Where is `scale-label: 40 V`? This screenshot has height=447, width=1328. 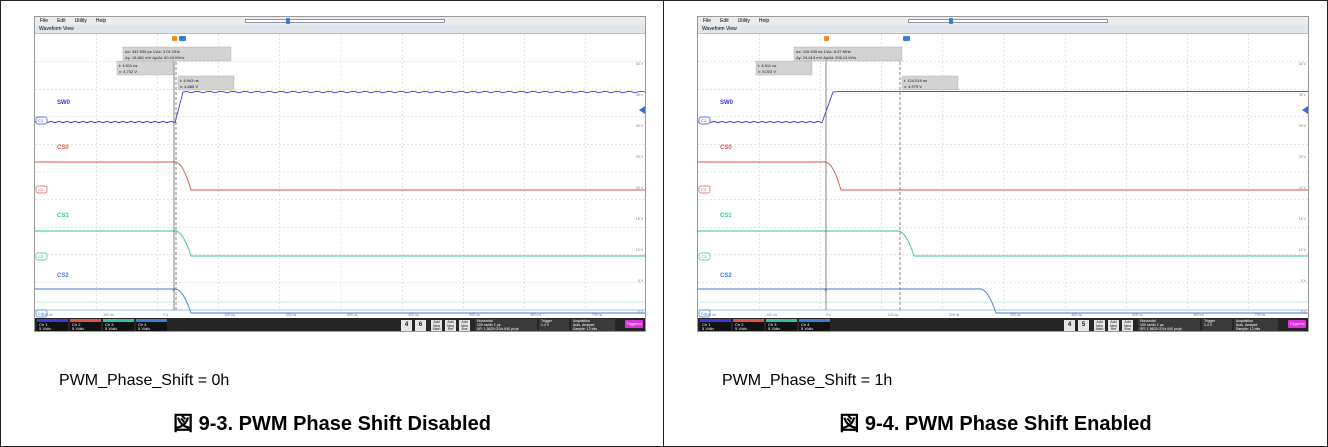
scale-label: 40 V is located at coordinates (1303, 64).